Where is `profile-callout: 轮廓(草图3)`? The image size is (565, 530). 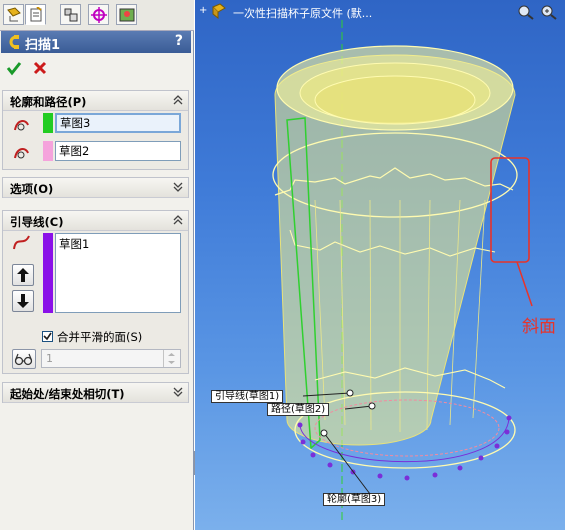
profile-callout: 轮廓(草图3) is located at coordinates (354, 499).